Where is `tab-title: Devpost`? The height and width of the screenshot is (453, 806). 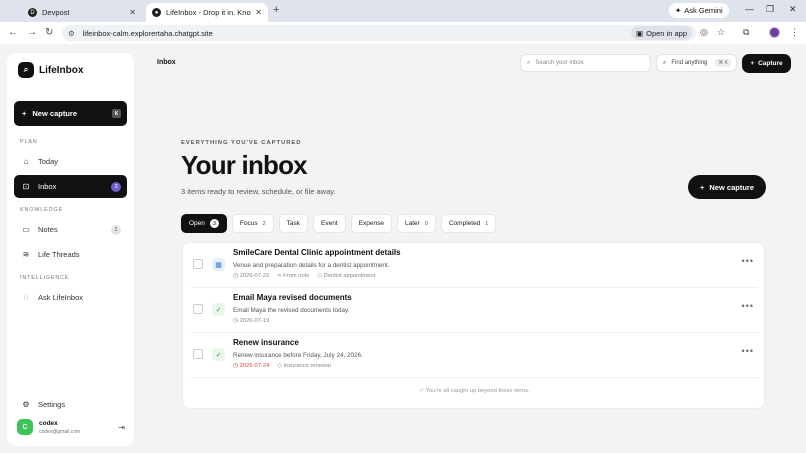 tab-title: Devpost is located at coordinates (56, 12).